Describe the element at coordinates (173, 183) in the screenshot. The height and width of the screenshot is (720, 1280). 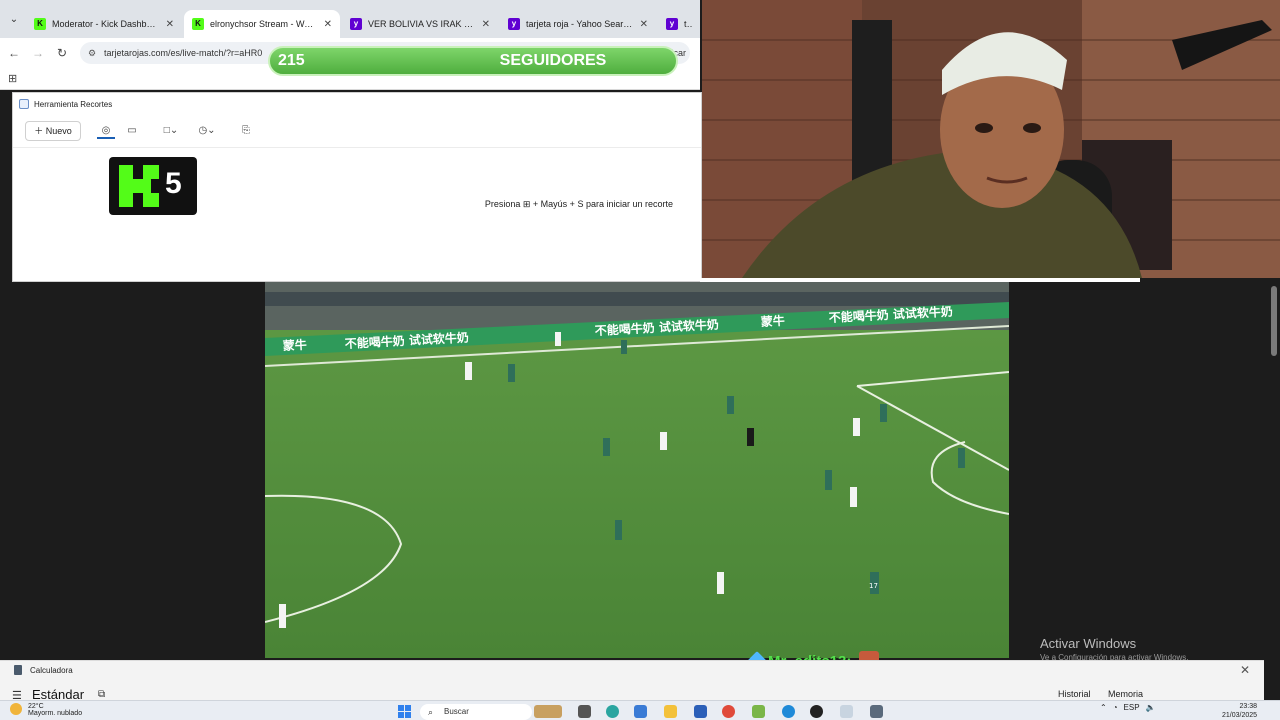
I see `logo-number: 5` at that location.